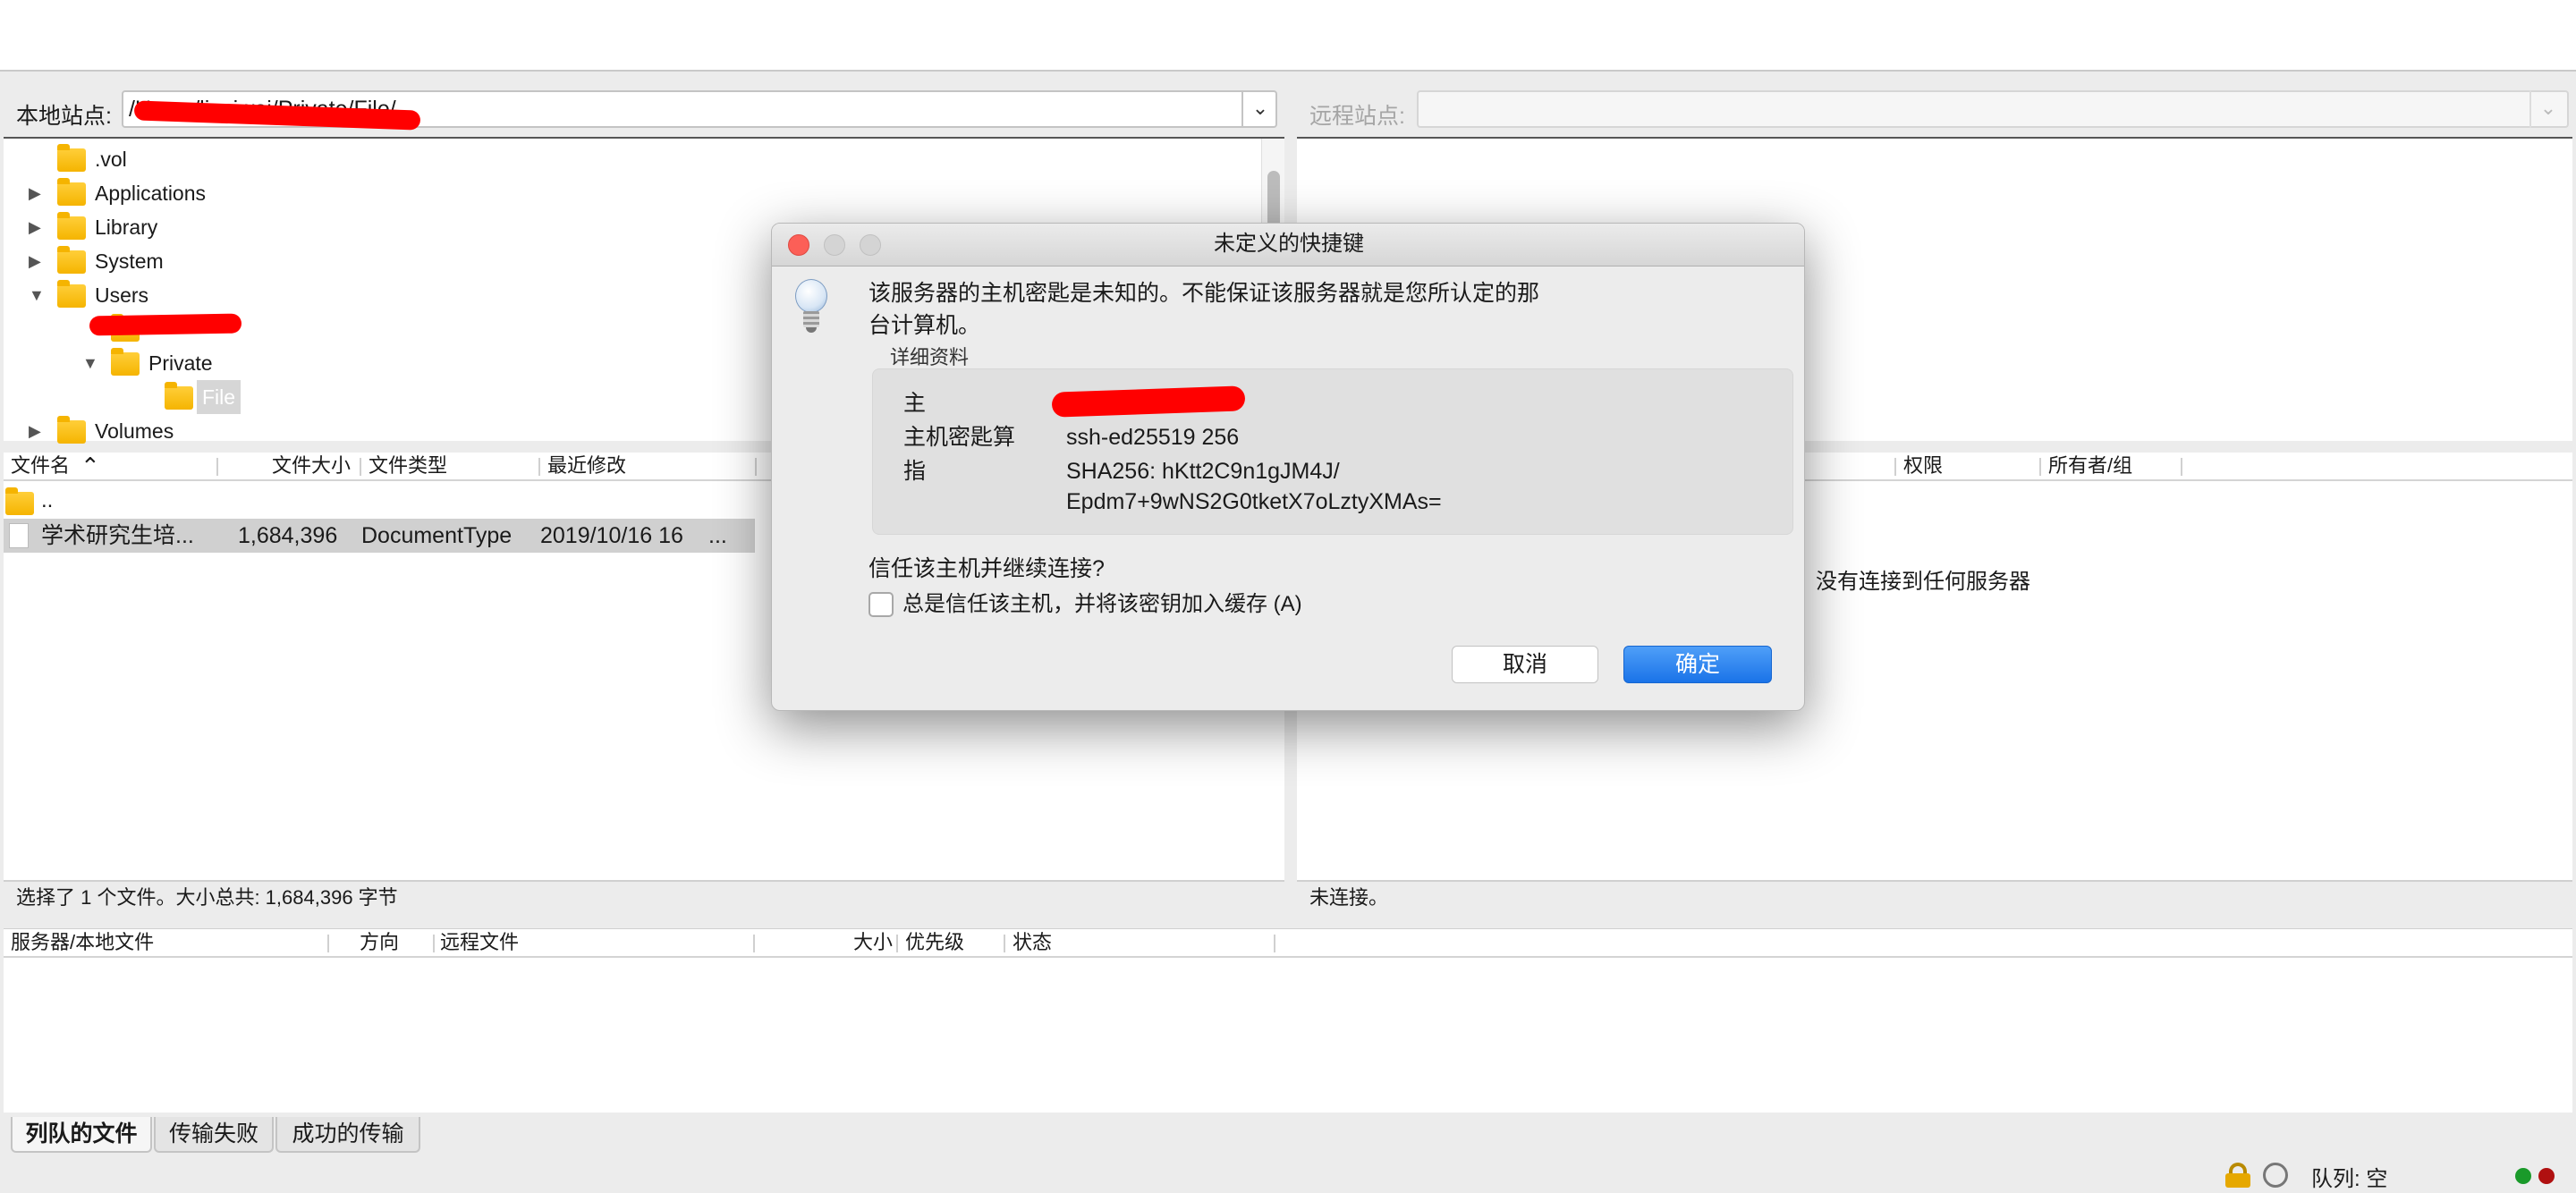 This screenshot has width=2576, height=1193. What do you see at coordinates (180, 363) in the screenshot?
I see `tree-item-label: Private` at bounding box center [180, 363].